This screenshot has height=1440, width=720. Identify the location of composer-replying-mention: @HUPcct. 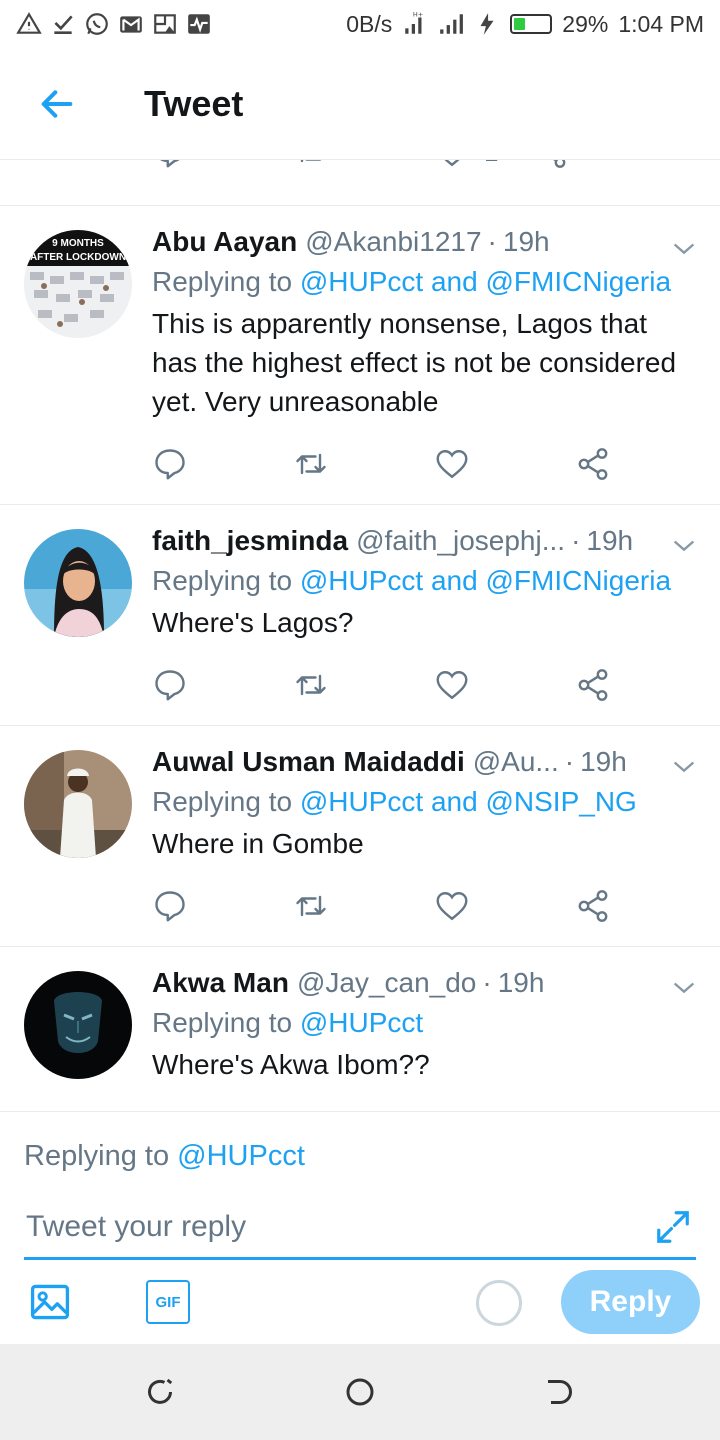
(241, 1156).